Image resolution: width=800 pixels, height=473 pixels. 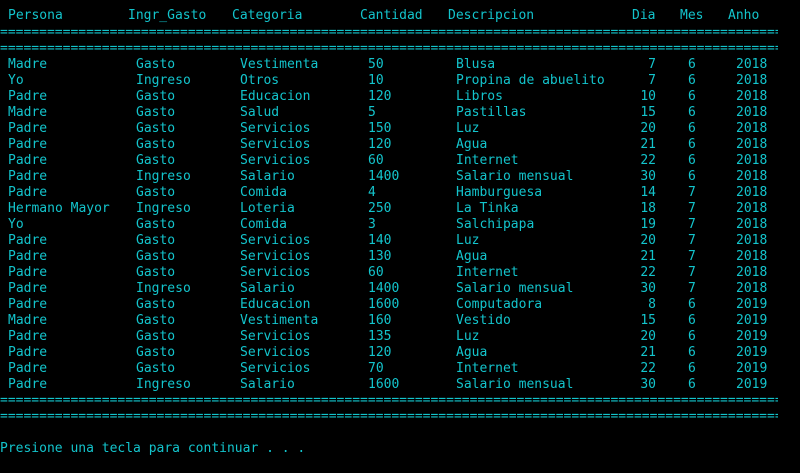 What do you see at coordinates (376, 80) in the screenshot?
I see `cell-cantidad: 10` at bounding box center [376, 80].